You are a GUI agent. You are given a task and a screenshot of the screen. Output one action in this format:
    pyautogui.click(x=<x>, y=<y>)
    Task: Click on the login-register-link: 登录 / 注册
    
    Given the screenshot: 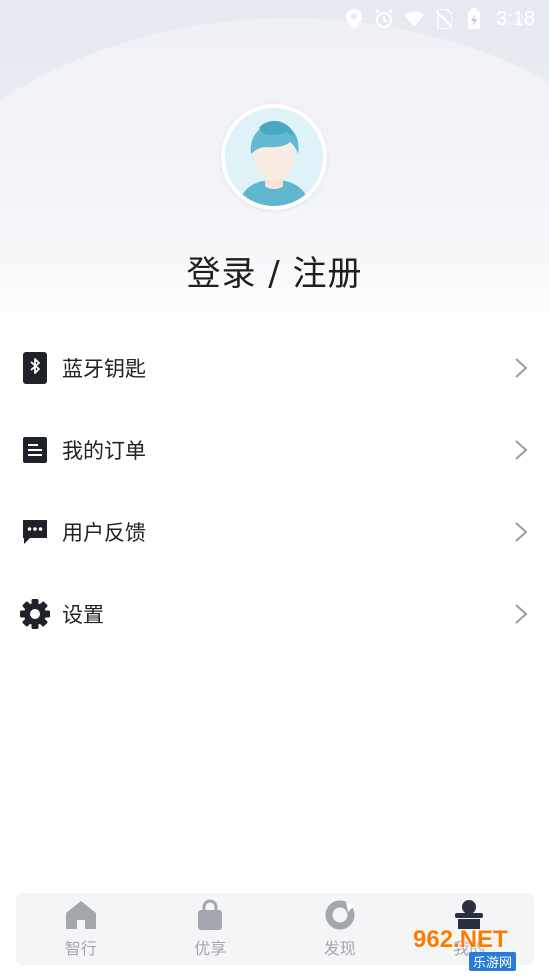 What is the action you would take?
    pyautogui.click(x=274, y=270)
    